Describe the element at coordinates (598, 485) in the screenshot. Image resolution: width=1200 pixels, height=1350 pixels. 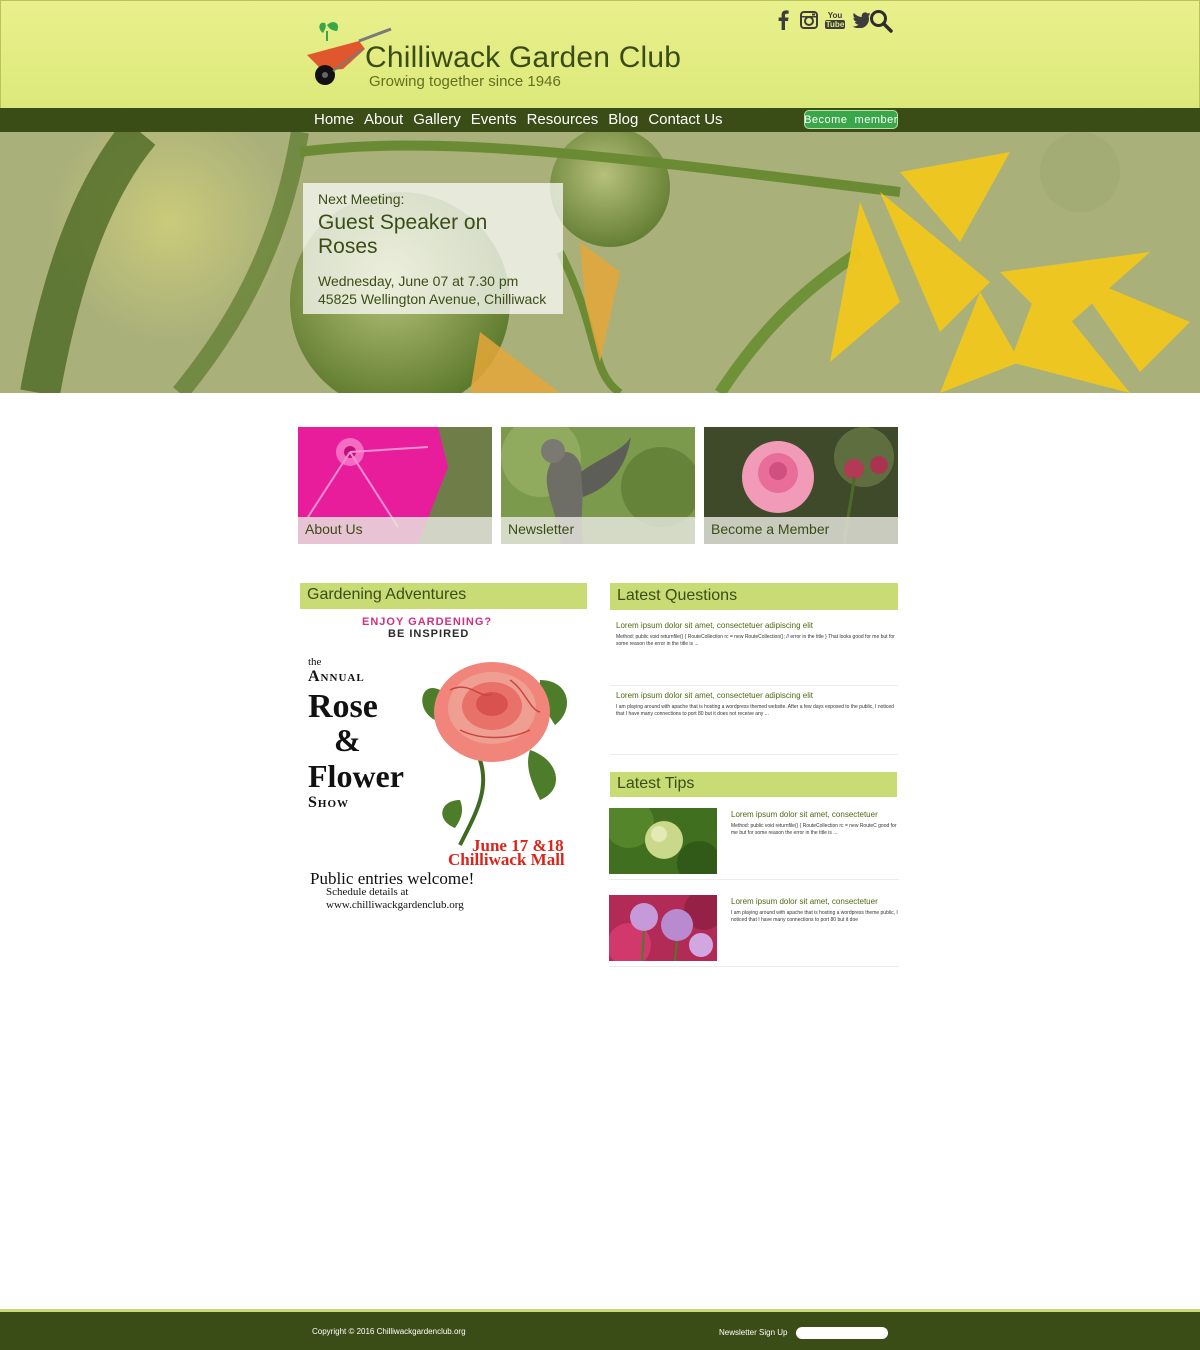
I see `tile-newsletter: Newsletter` at that location.